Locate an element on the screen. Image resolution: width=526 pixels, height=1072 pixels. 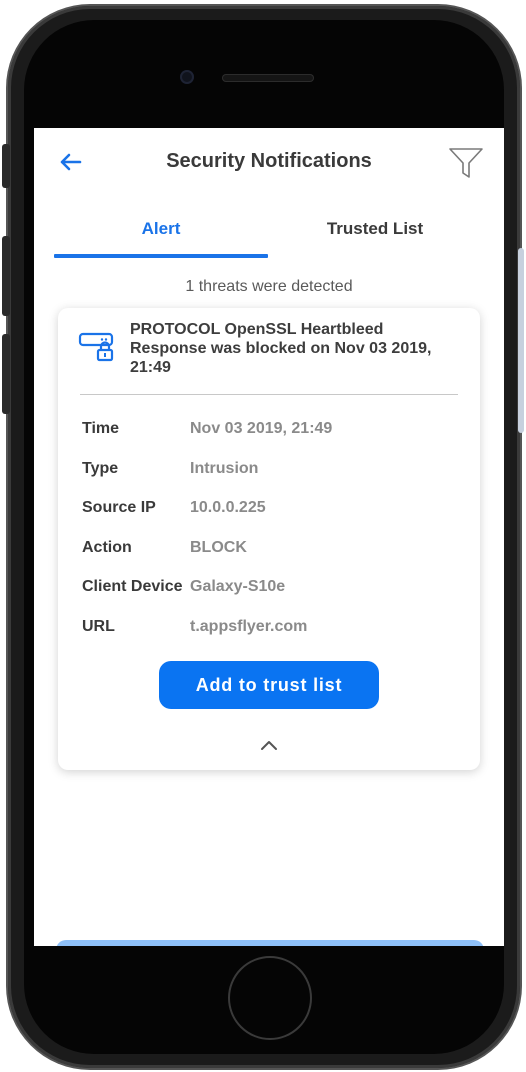
detail-value: BLOCK is located at coordinates (218, 547).